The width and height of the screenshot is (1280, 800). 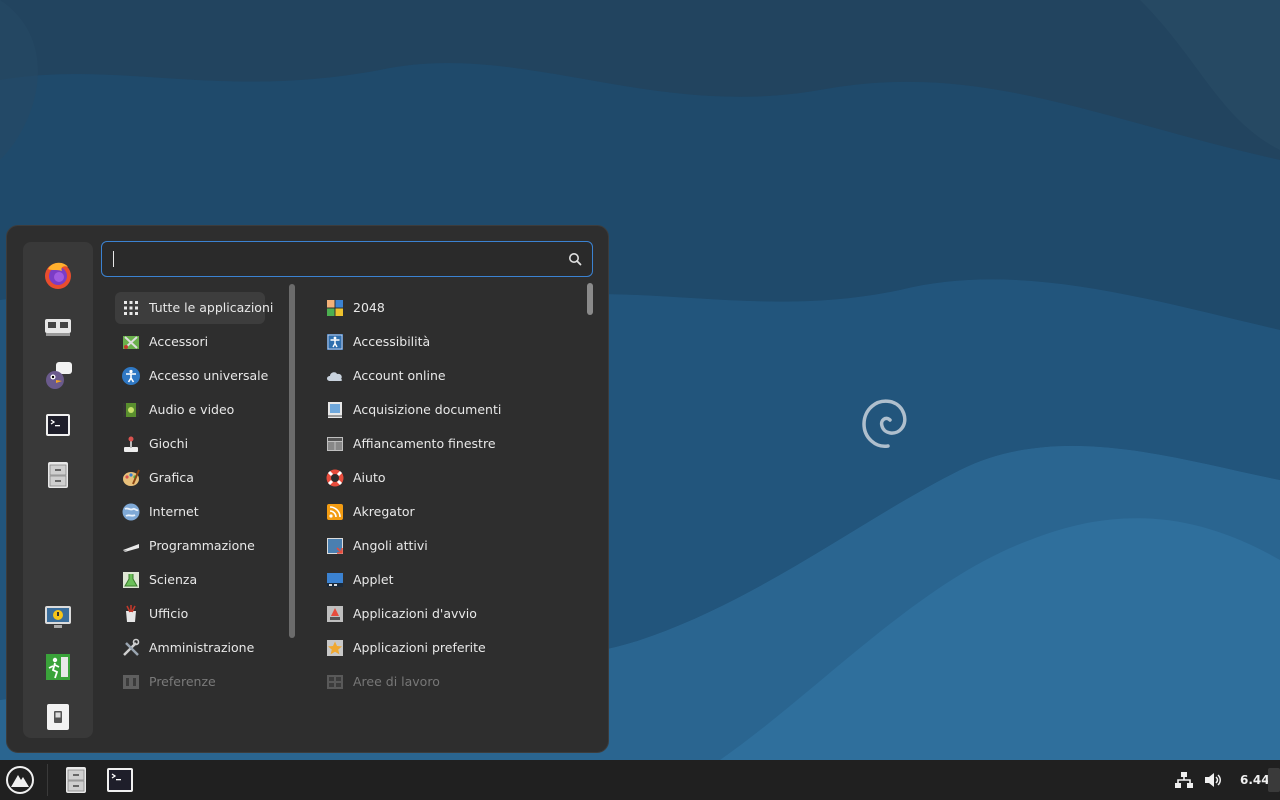 I want to click on preferred-apps-icon, so click(x=335, y=648).